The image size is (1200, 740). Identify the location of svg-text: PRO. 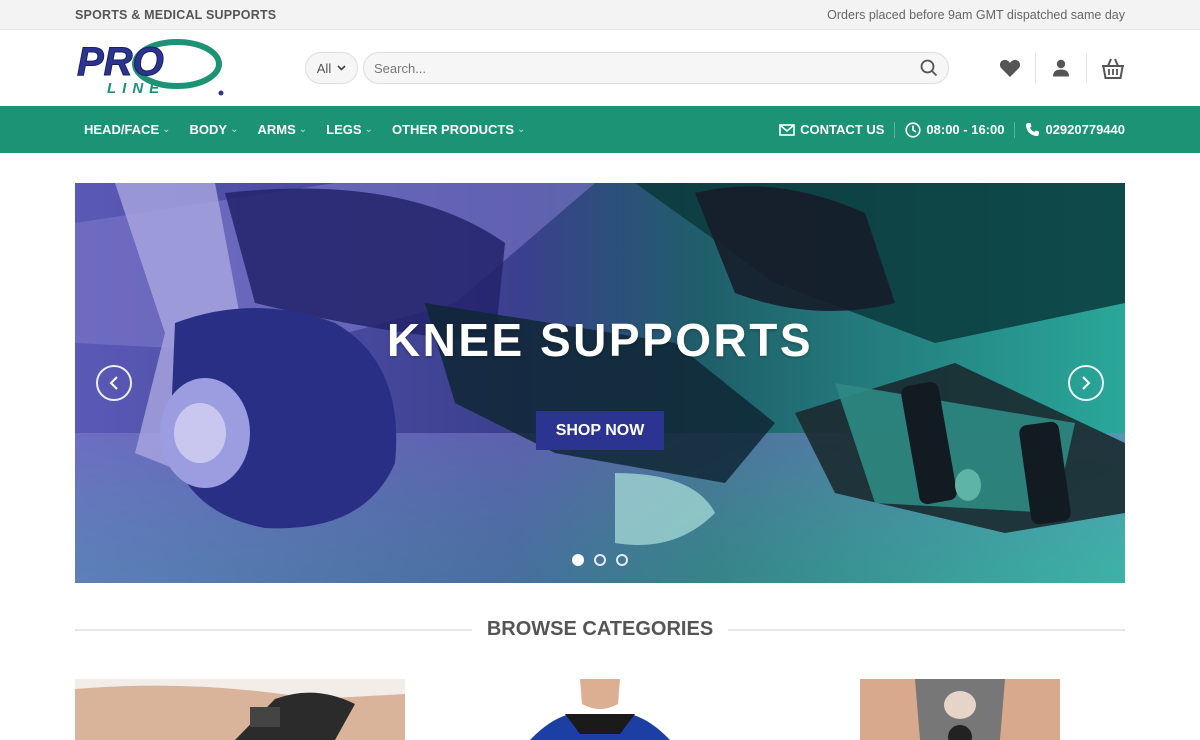
(120, 62).